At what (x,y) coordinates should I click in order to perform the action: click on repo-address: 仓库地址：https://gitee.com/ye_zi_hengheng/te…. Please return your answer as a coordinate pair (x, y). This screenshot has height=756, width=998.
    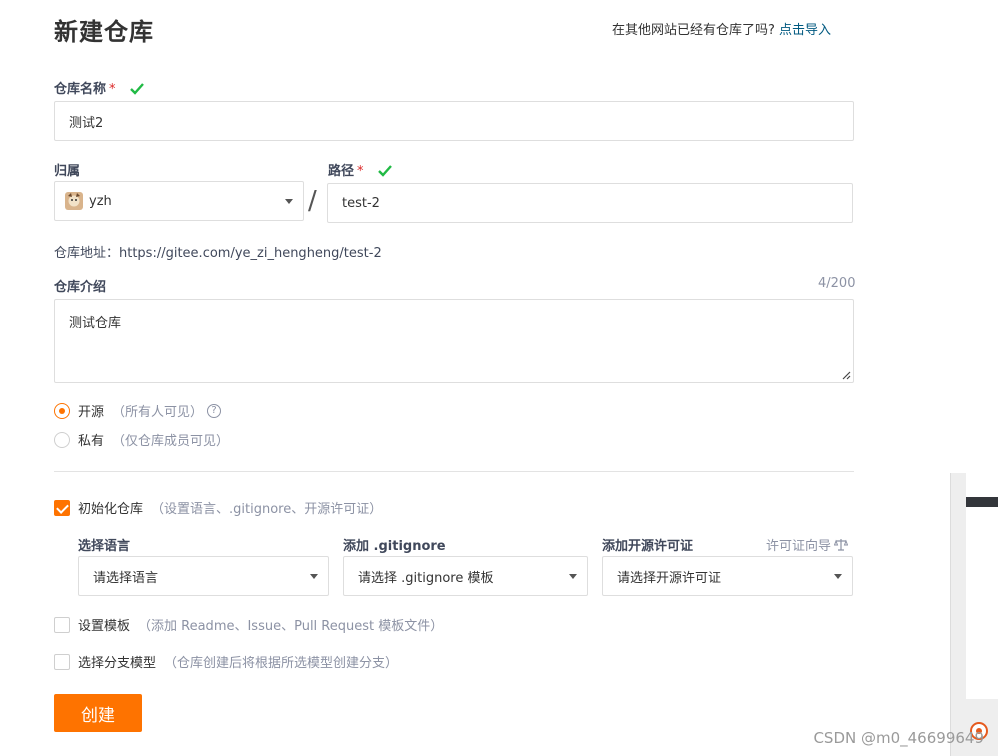
    Looking at the image, I should click on (218, 253).